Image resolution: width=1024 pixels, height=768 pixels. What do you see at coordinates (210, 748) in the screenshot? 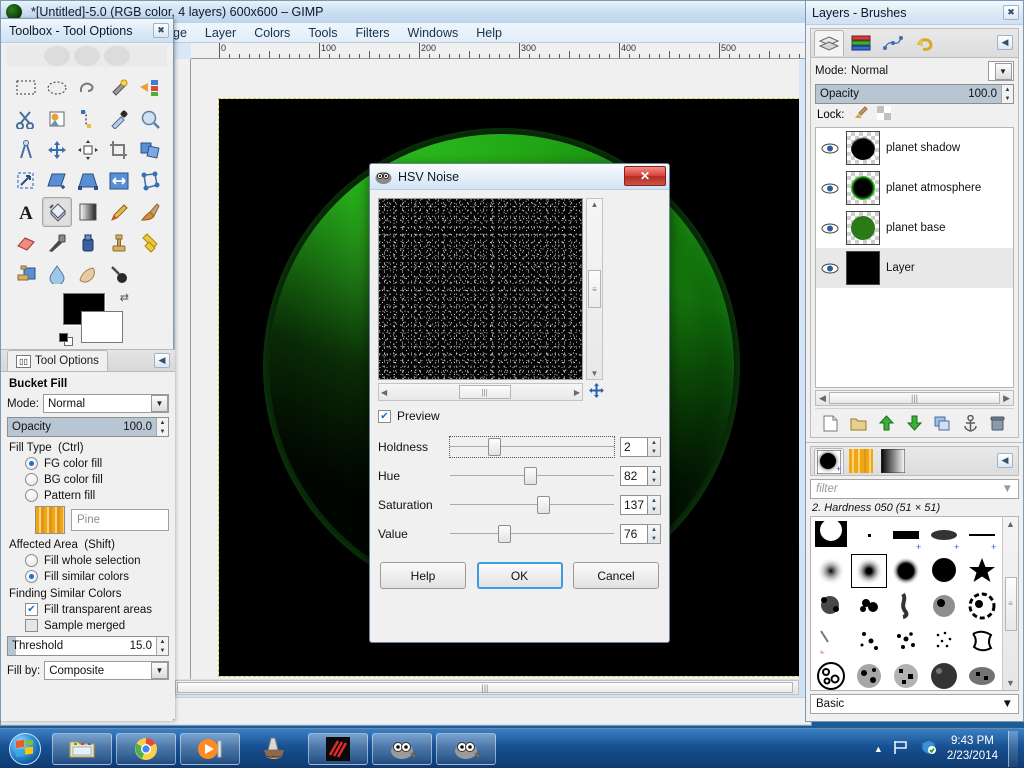
I see `taskbar-media-player` at bounding box center [210, 748].